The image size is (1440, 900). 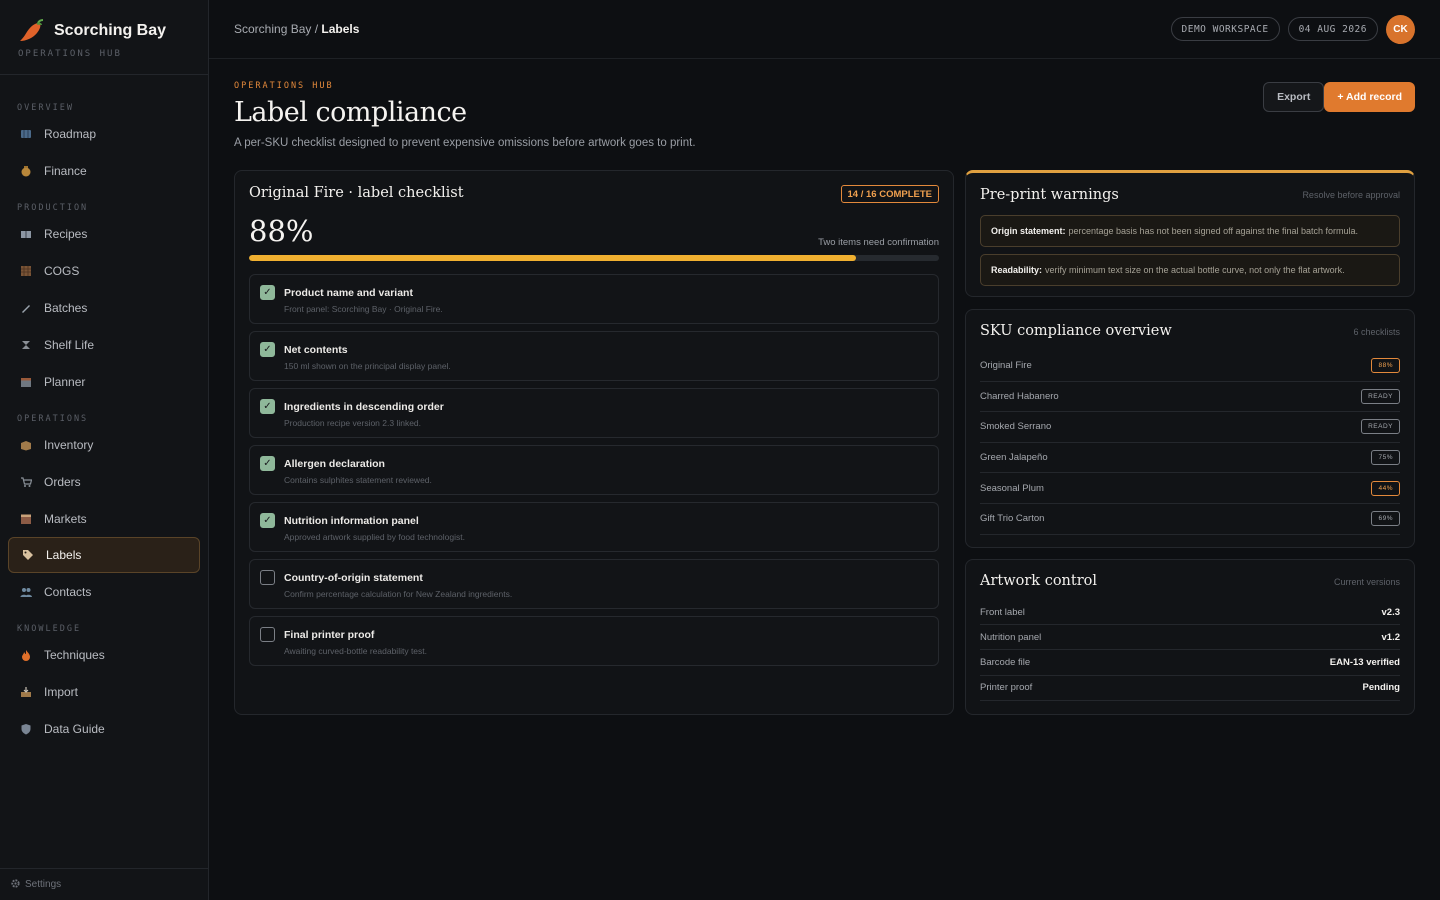 What do you see at coordinates (74, 728) in the screenshot?
I see `sidebar-item-label: Data Guide` at bounding box center [74, 728].